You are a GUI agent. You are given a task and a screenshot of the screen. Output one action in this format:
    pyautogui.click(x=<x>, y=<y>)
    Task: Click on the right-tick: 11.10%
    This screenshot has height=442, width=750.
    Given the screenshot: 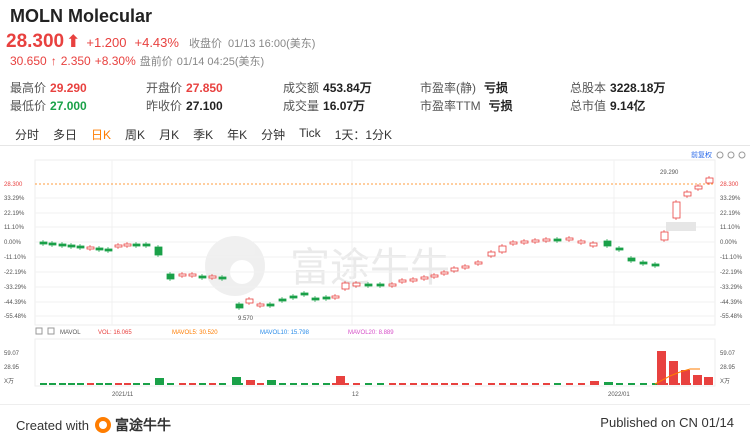 What is the action you would take?
    pyautogui.click(x=730, y=228)
    